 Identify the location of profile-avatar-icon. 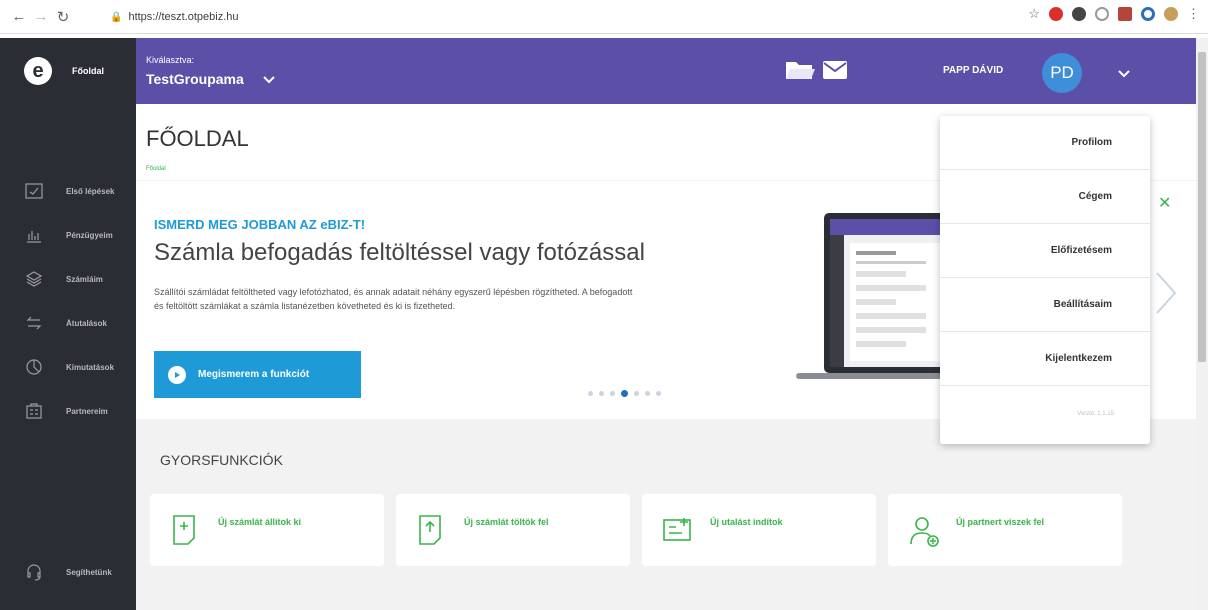
(1171, 14).